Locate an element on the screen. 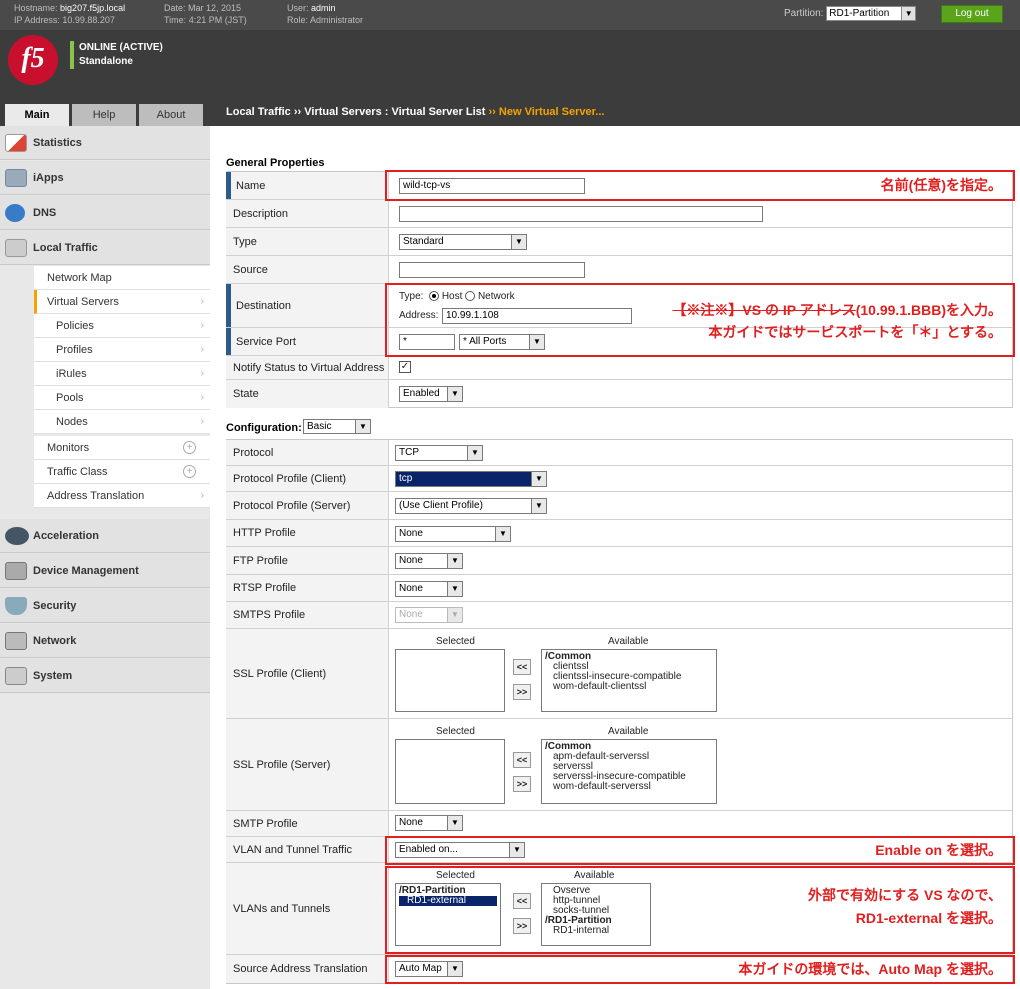 The image size is (1020, 989). type-select: Standard ▼ is located at coordinates (463, 242).